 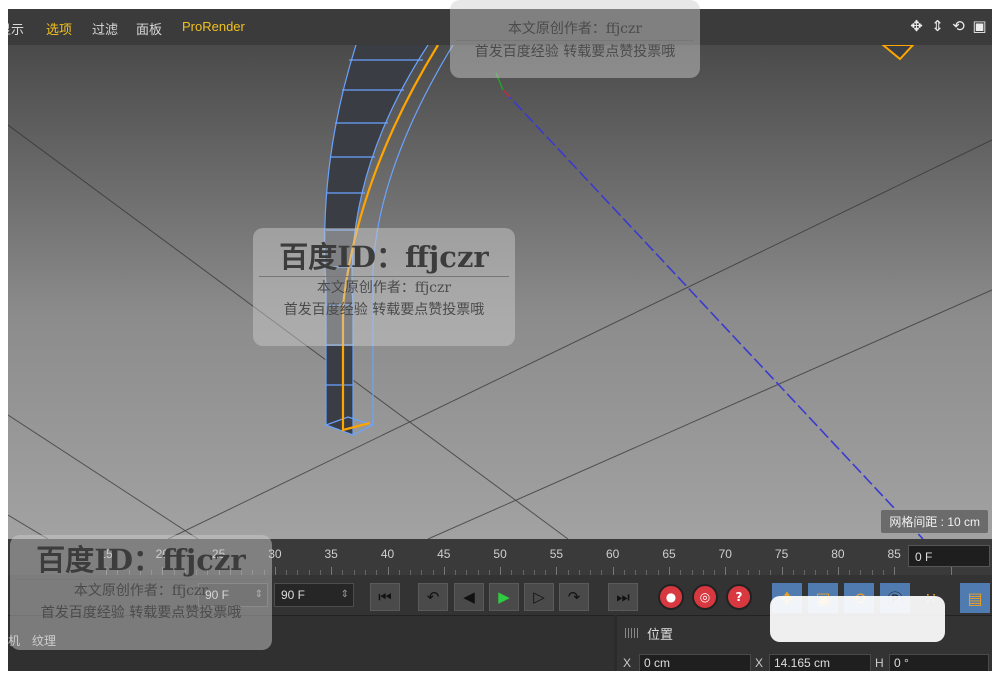 What do you see at coordinates (669, 554) in the screenshot?
I see `timeline-tick-label: 65` at bounding box center [669, 554].